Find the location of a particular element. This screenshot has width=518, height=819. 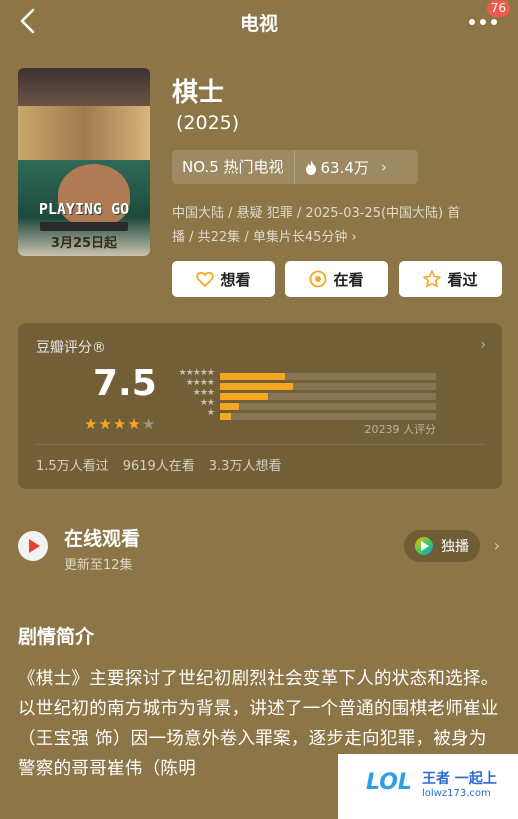

show-poster: PLAYING GO 3月25日起 is located at coordinates (84, 162).